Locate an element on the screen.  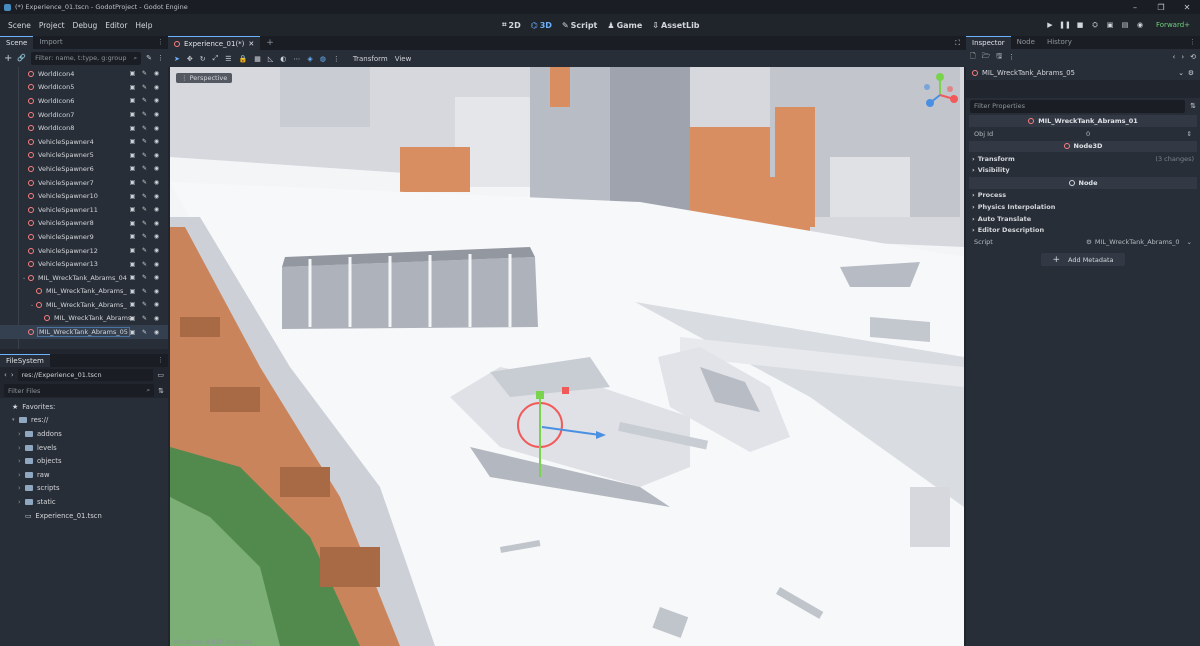
sort-icon: ⇅ is located at coordinates (161, 391).